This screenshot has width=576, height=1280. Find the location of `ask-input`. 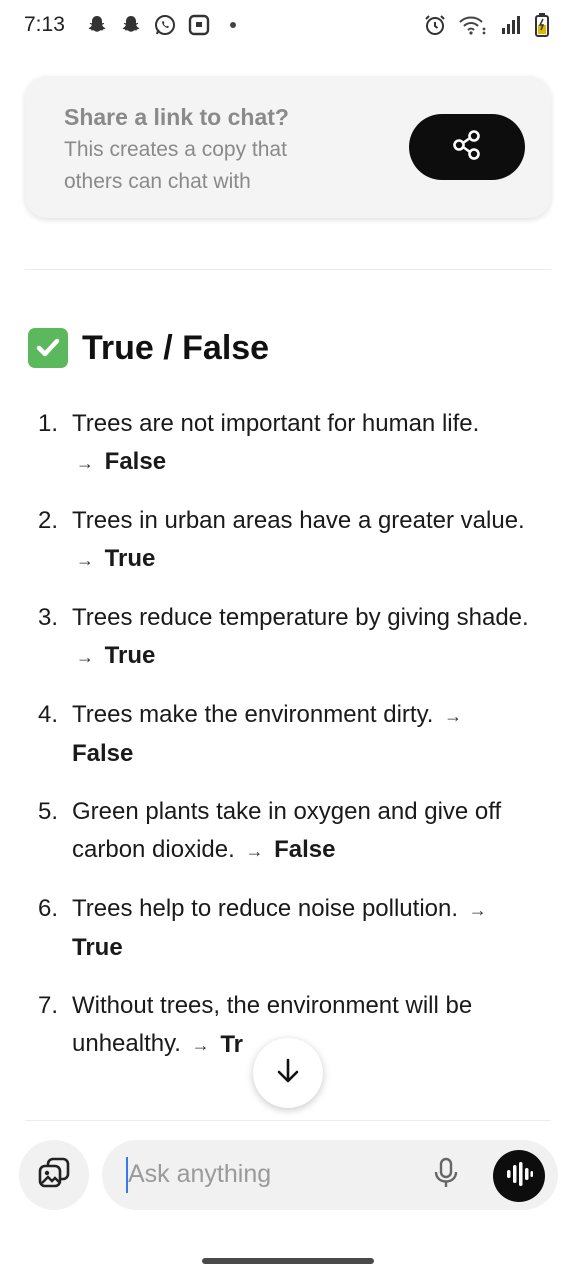

ask-input is located at coordinates (268, 1174).